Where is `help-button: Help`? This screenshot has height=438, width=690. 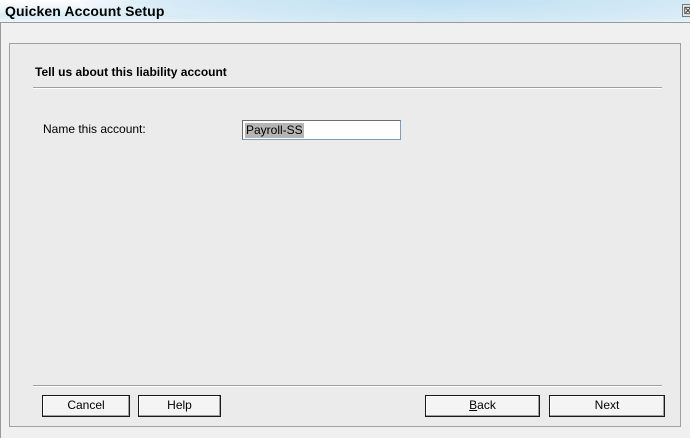
help-button: Help is located at coordinates (179, 406).